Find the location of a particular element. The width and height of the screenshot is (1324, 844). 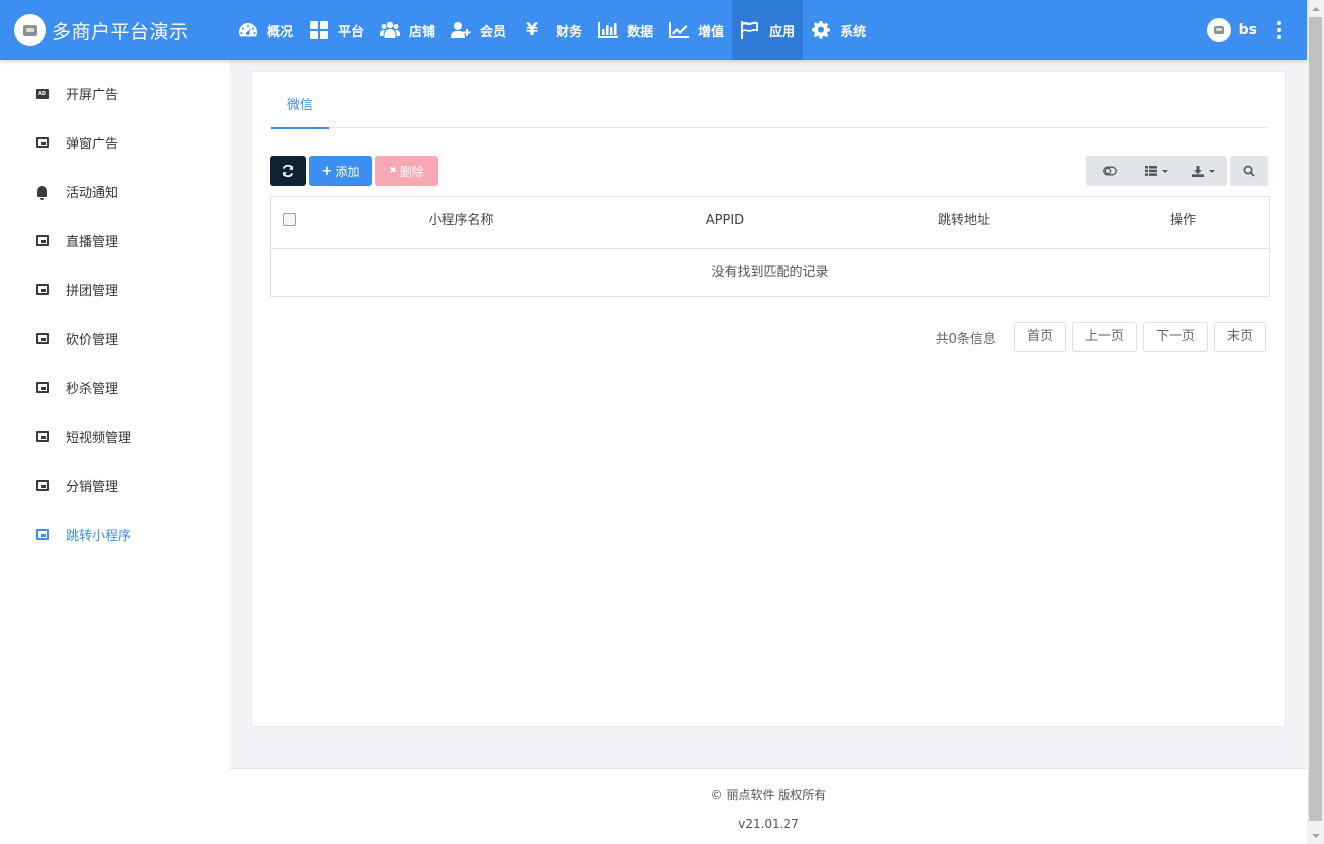

tab-wechat: 微信 is located at coordinates (300, 100).